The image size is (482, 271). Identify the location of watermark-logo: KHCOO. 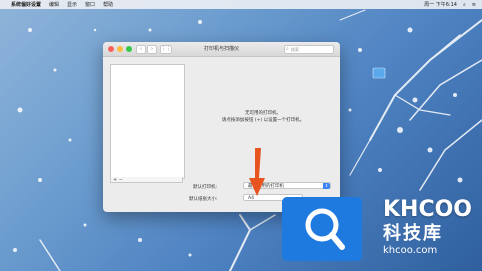
(428, 209).